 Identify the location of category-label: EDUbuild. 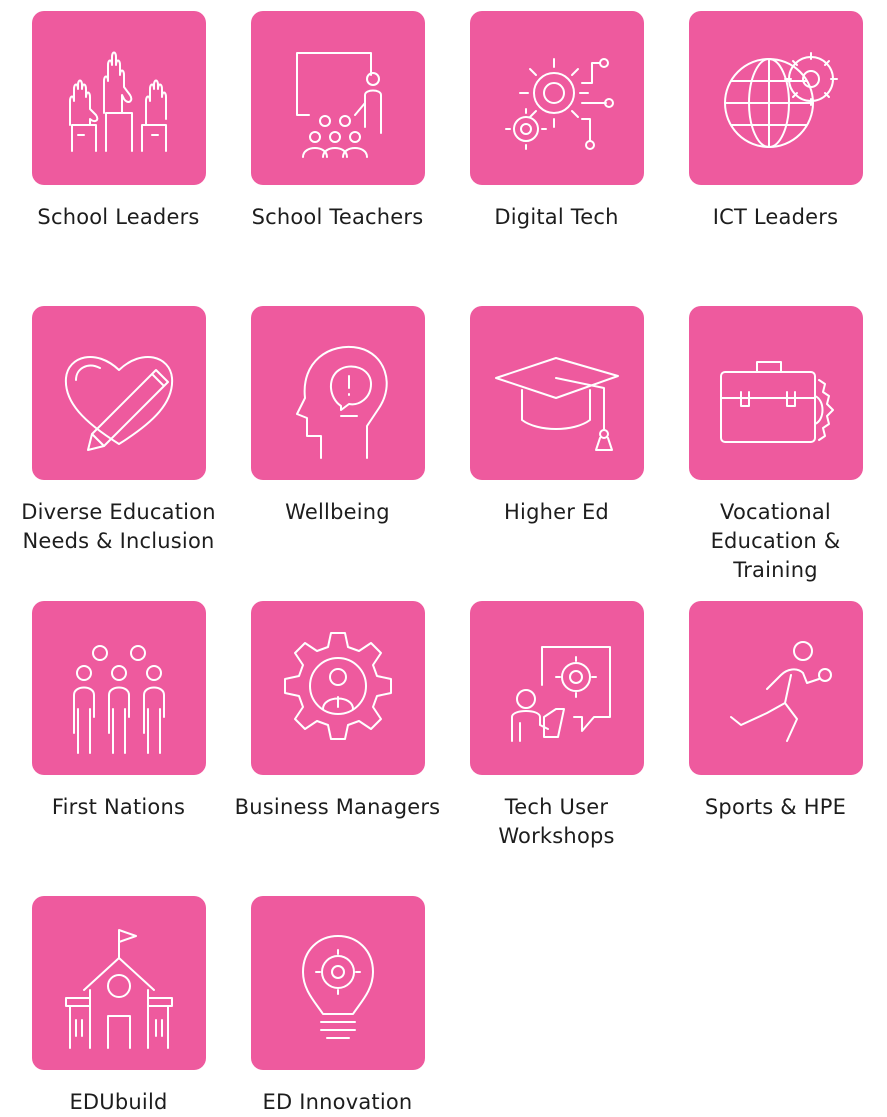
(118, 1102).